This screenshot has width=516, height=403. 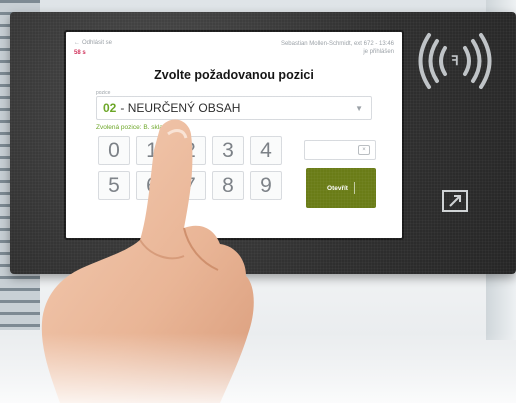 What do you see at coordinates (354, 188) in the screenshot?
I see `button-divider` at bounding box center [354, 188].